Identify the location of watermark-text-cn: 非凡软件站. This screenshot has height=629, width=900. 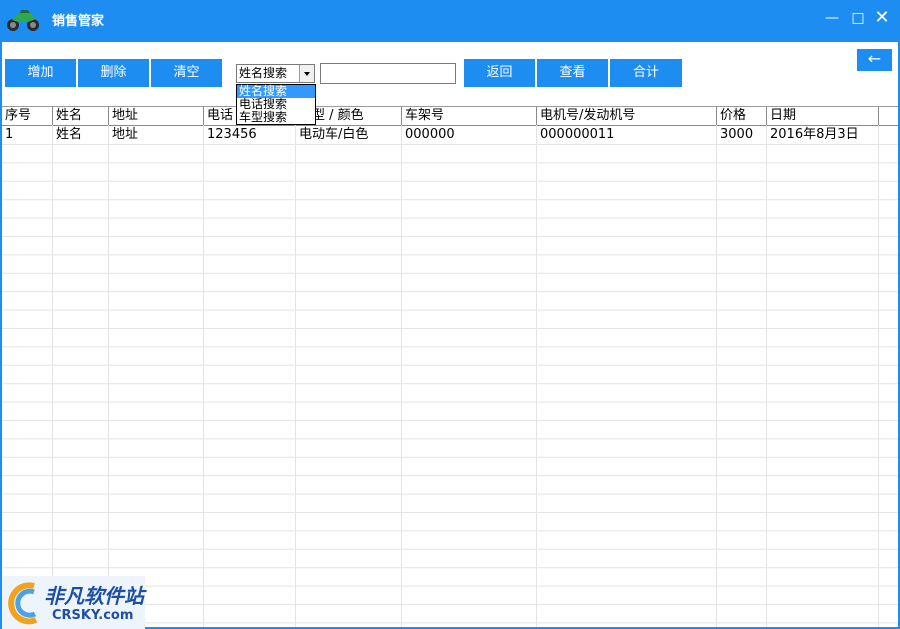
(94, 596).